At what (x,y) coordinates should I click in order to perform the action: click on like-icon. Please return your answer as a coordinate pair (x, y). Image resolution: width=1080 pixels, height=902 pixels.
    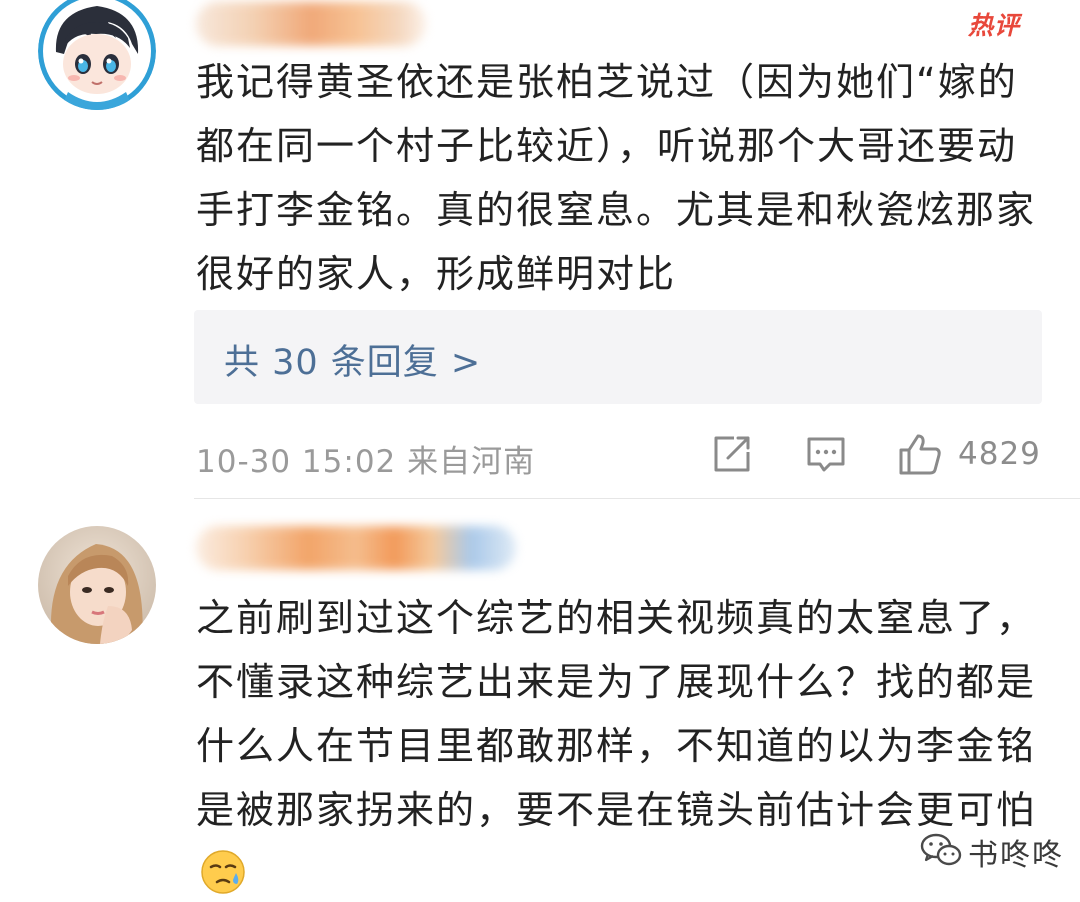
    Looking at the image, I should click on (920, 454).